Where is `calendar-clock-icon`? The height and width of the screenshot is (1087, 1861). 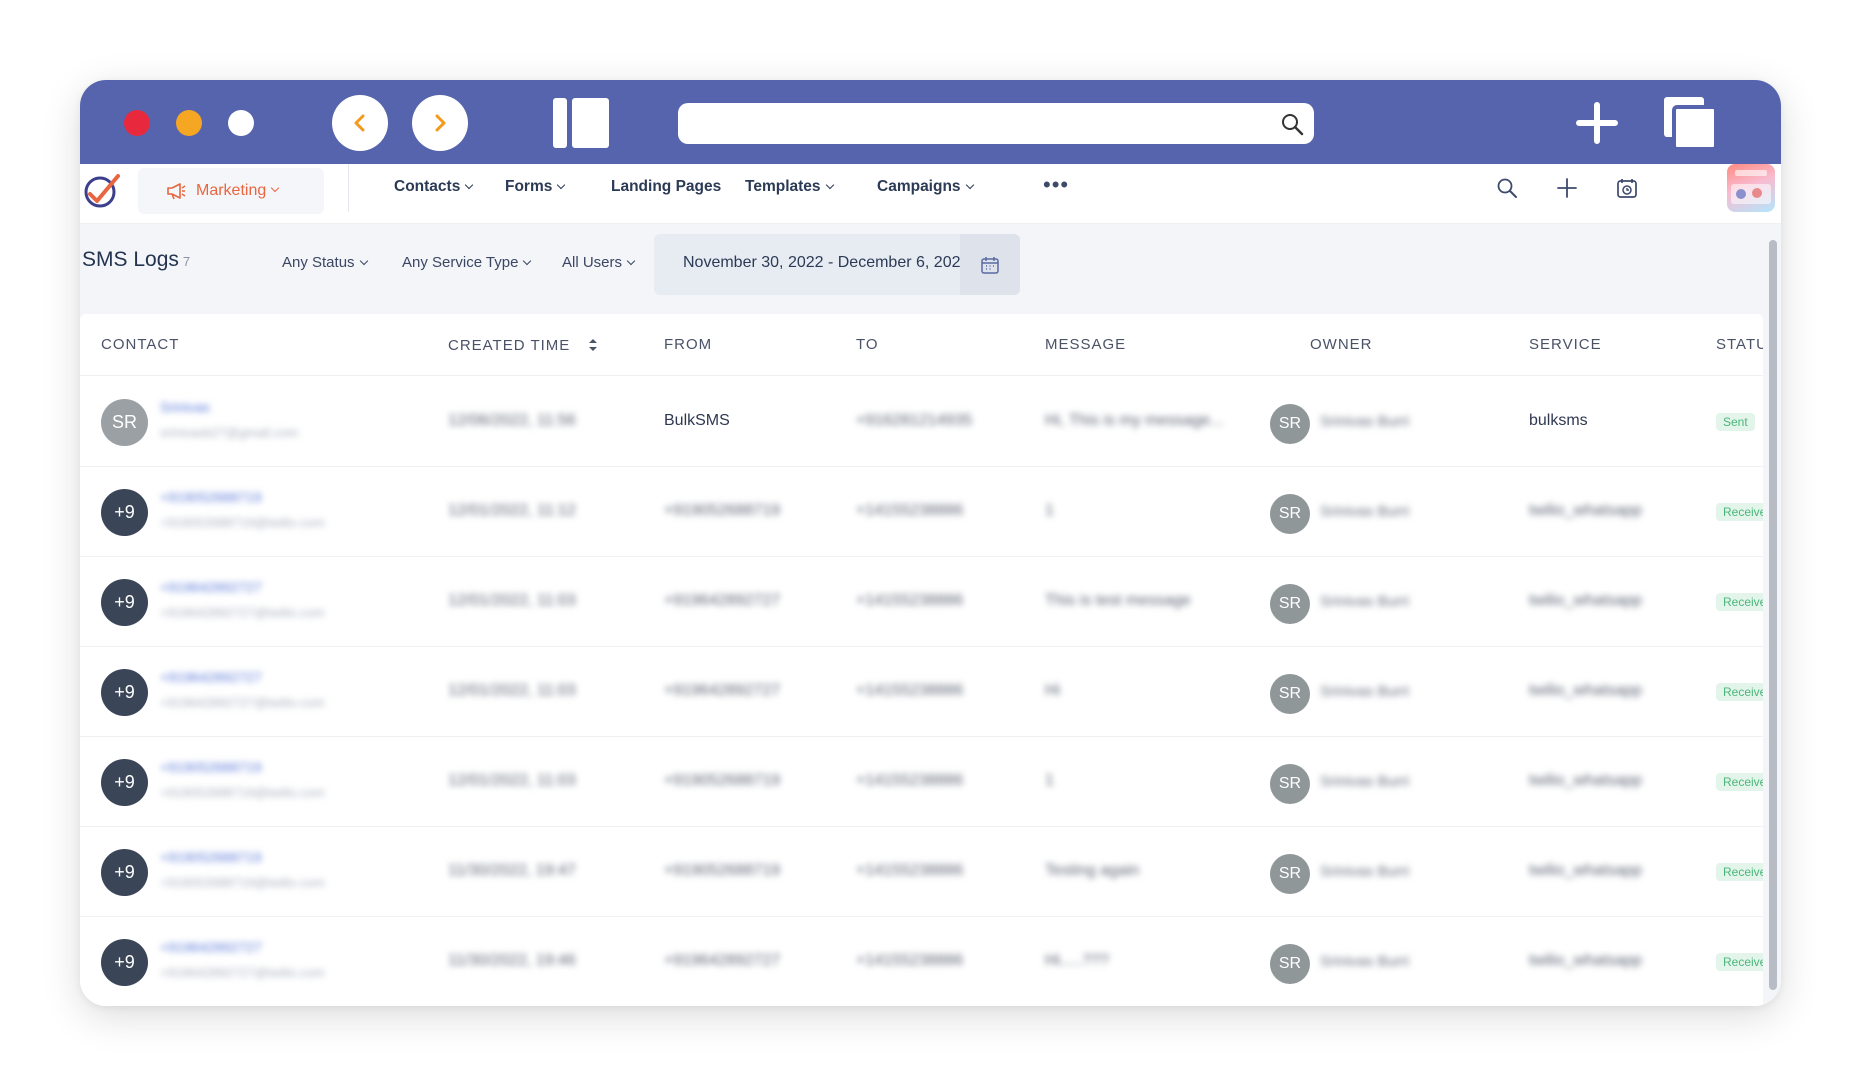 calendar-clock-icon is located at coordinates (1627, 188).